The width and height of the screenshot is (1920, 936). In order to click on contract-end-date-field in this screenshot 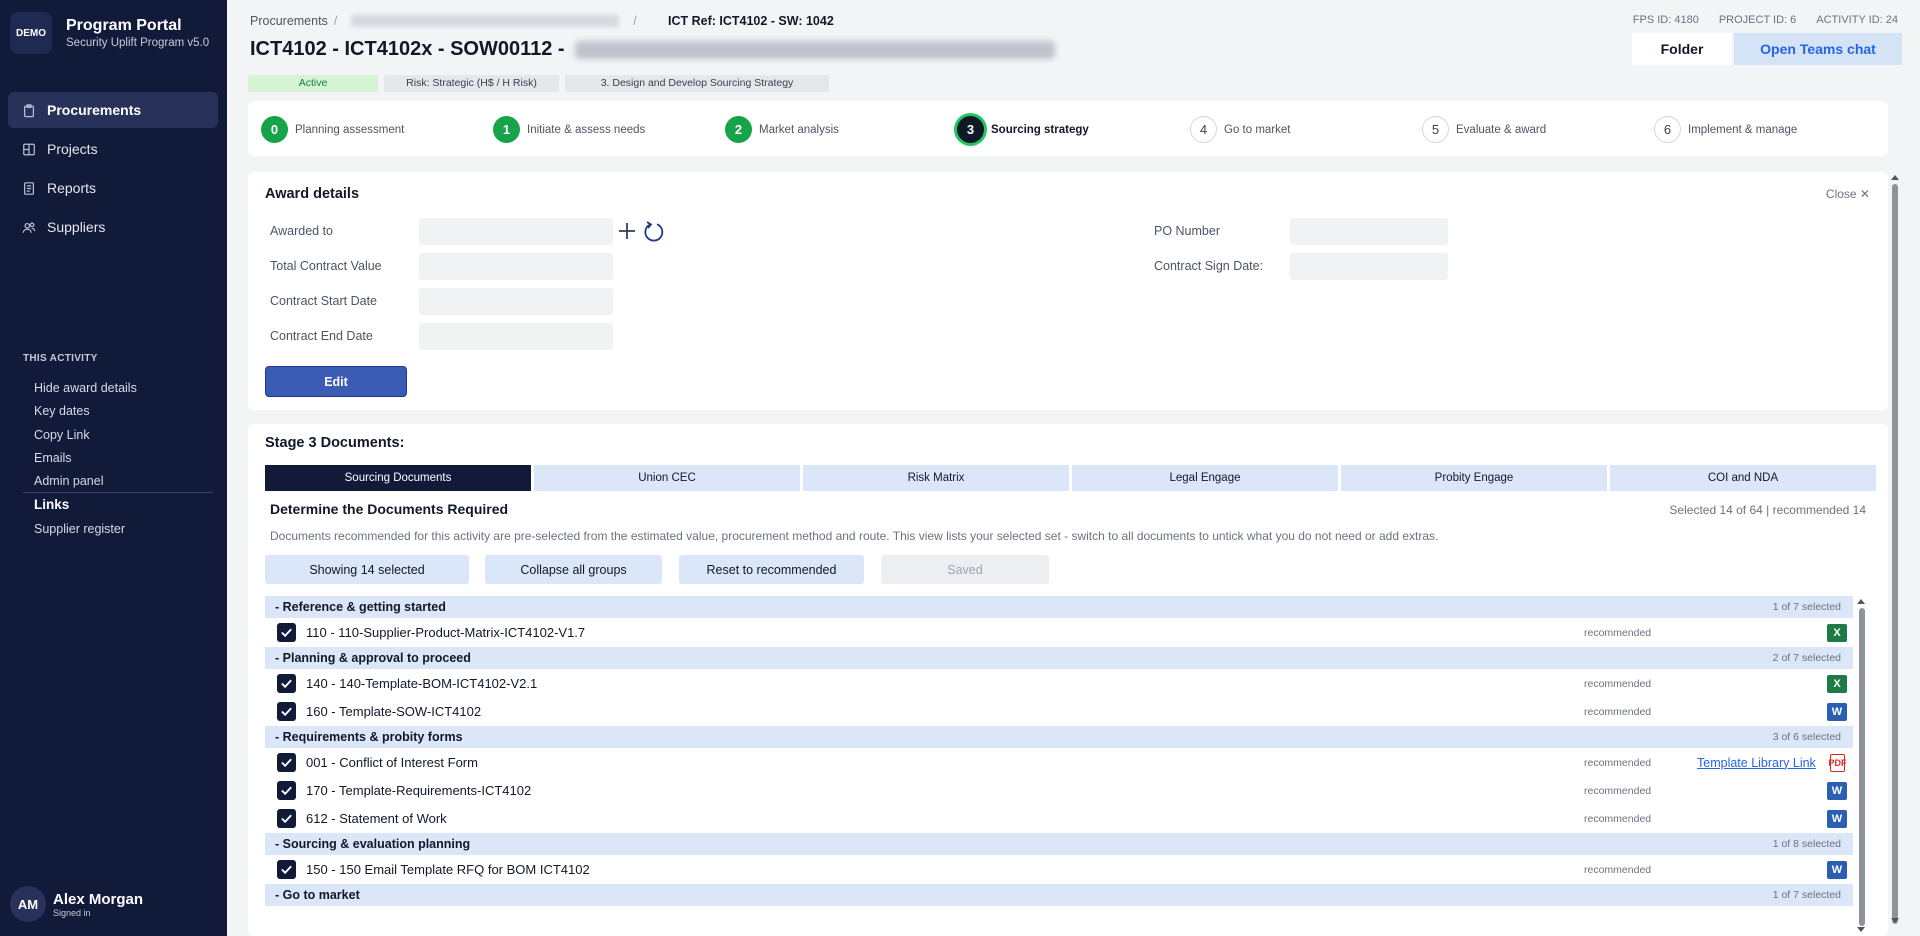, I will do `click(516, 336)`.